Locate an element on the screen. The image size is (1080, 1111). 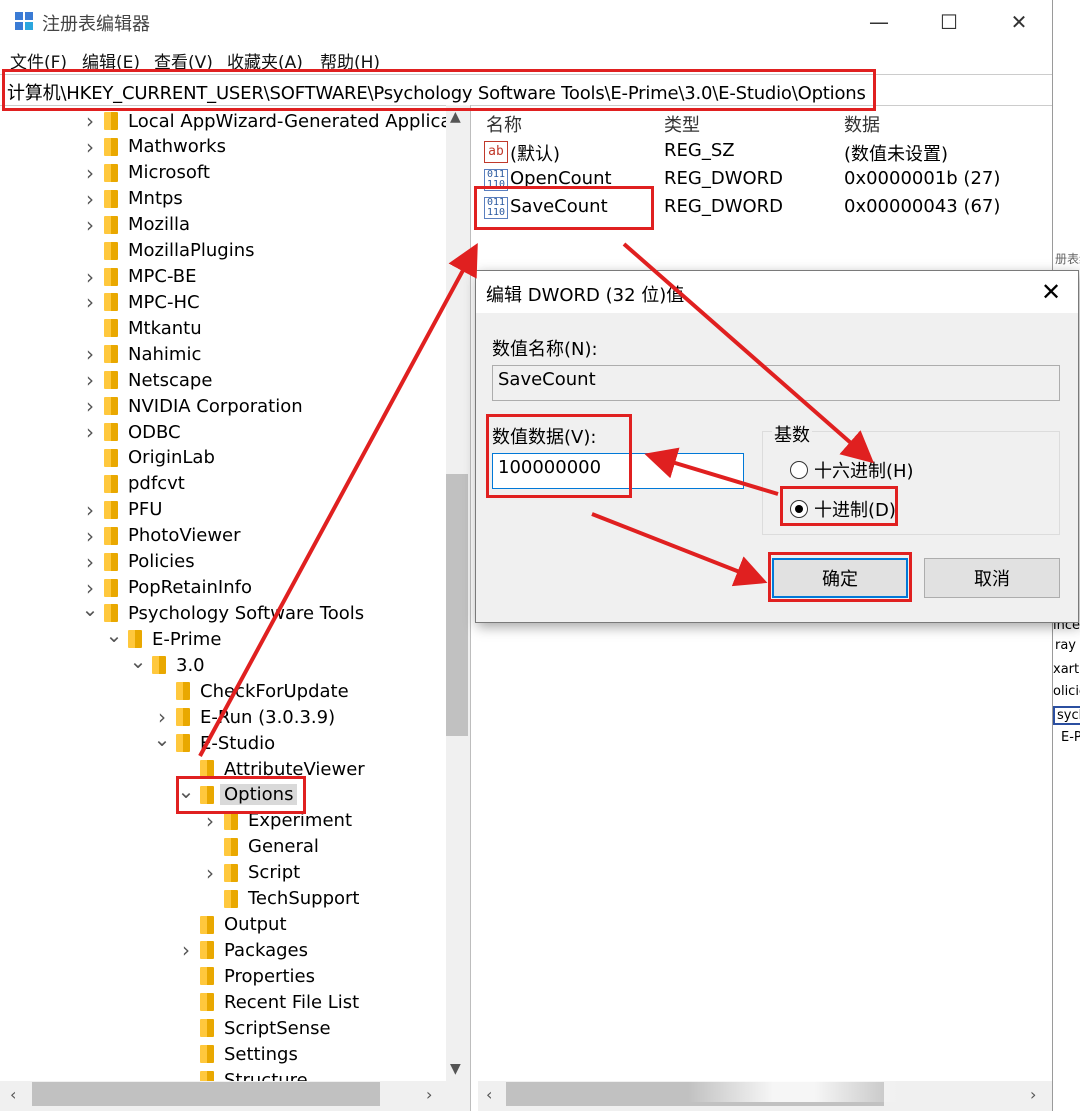
tree-item-script: › Script is located at coordinates (251, 873).